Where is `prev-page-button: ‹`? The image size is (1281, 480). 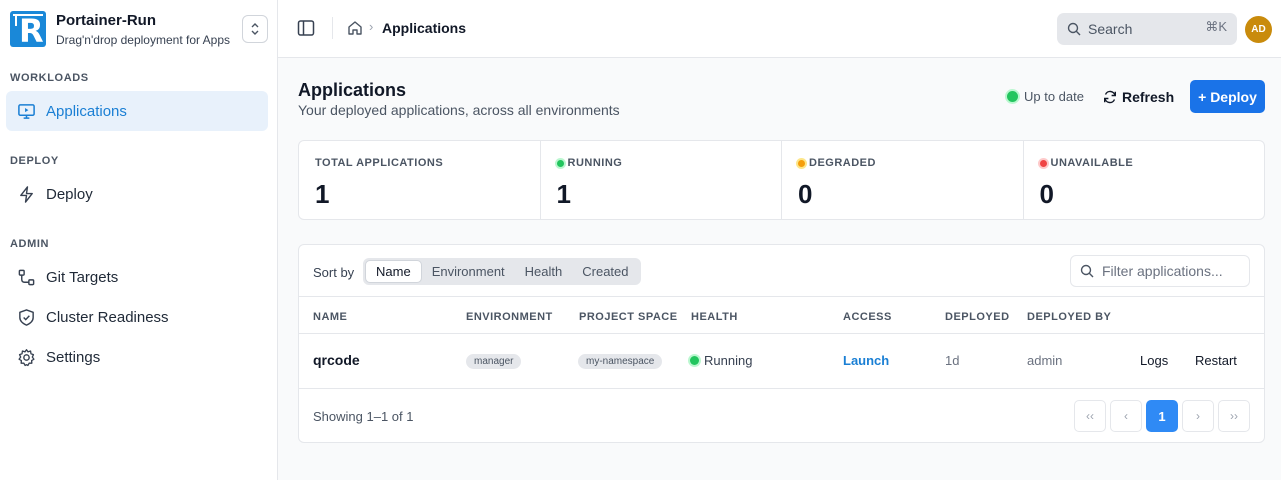
prev-page-button: ‹ is located at coordinates (1126, 416).